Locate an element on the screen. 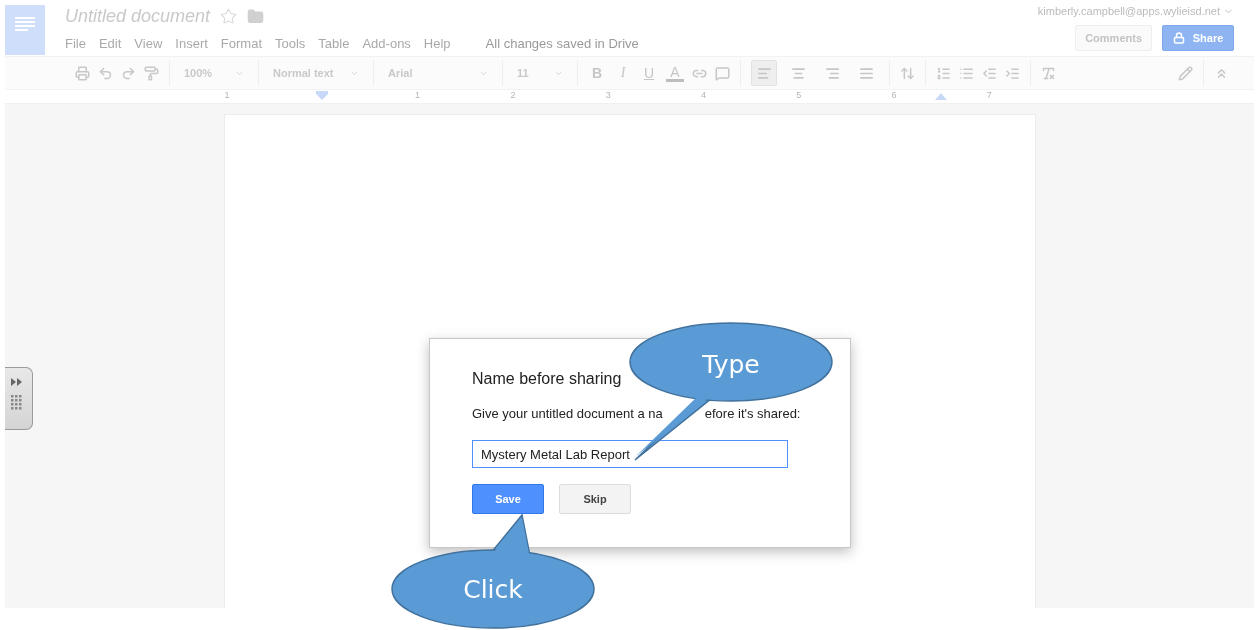  dialog-message: Give your untitled document a na is located at coordinates (567, 413).